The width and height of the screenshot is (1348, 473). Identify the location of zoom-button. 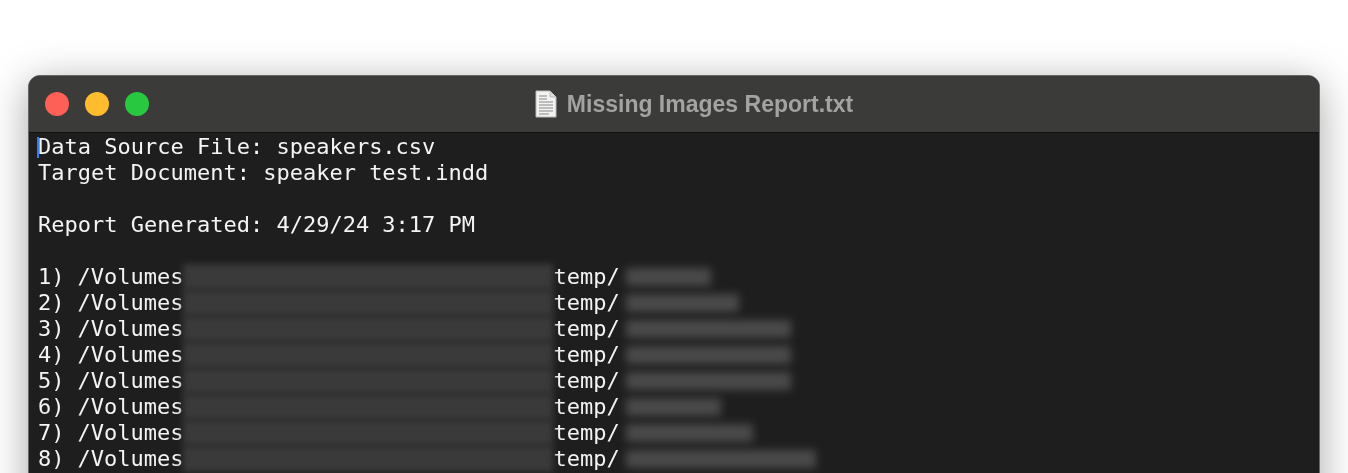
(137, 104).